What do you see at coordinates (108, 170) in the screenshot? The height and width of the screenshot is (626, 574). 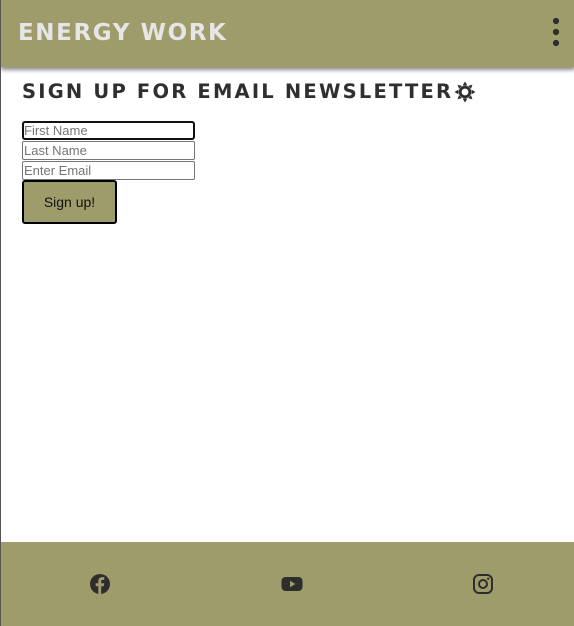 I see `email-field` at bounding box center [108, 170].